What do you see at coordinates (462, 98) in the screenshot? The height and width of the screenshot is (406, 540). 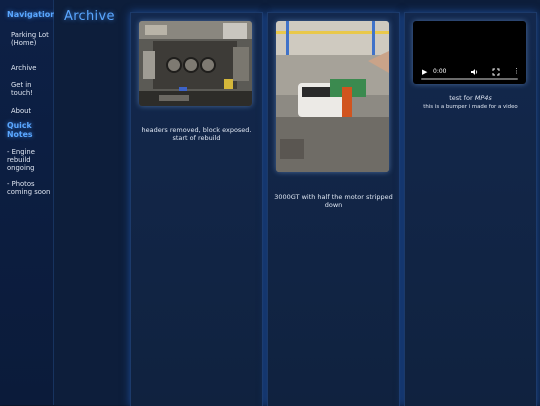 I see `caption-prefix: test for` at bounding box center [462, 98].